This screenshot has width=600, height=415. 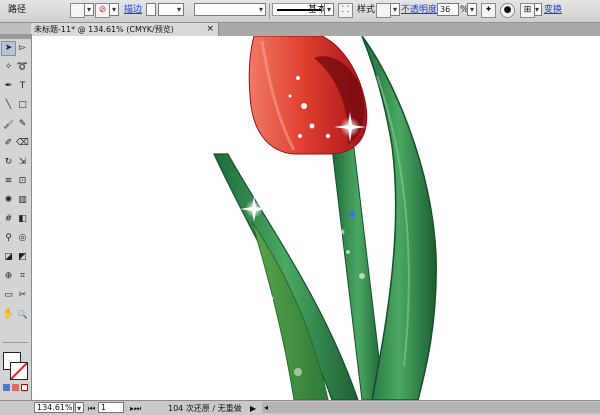 What do you see at coordinates (431, 407) in the screenshot?
I see `horizontal-scrollbar: ◂` at bounding box center [431, 407].